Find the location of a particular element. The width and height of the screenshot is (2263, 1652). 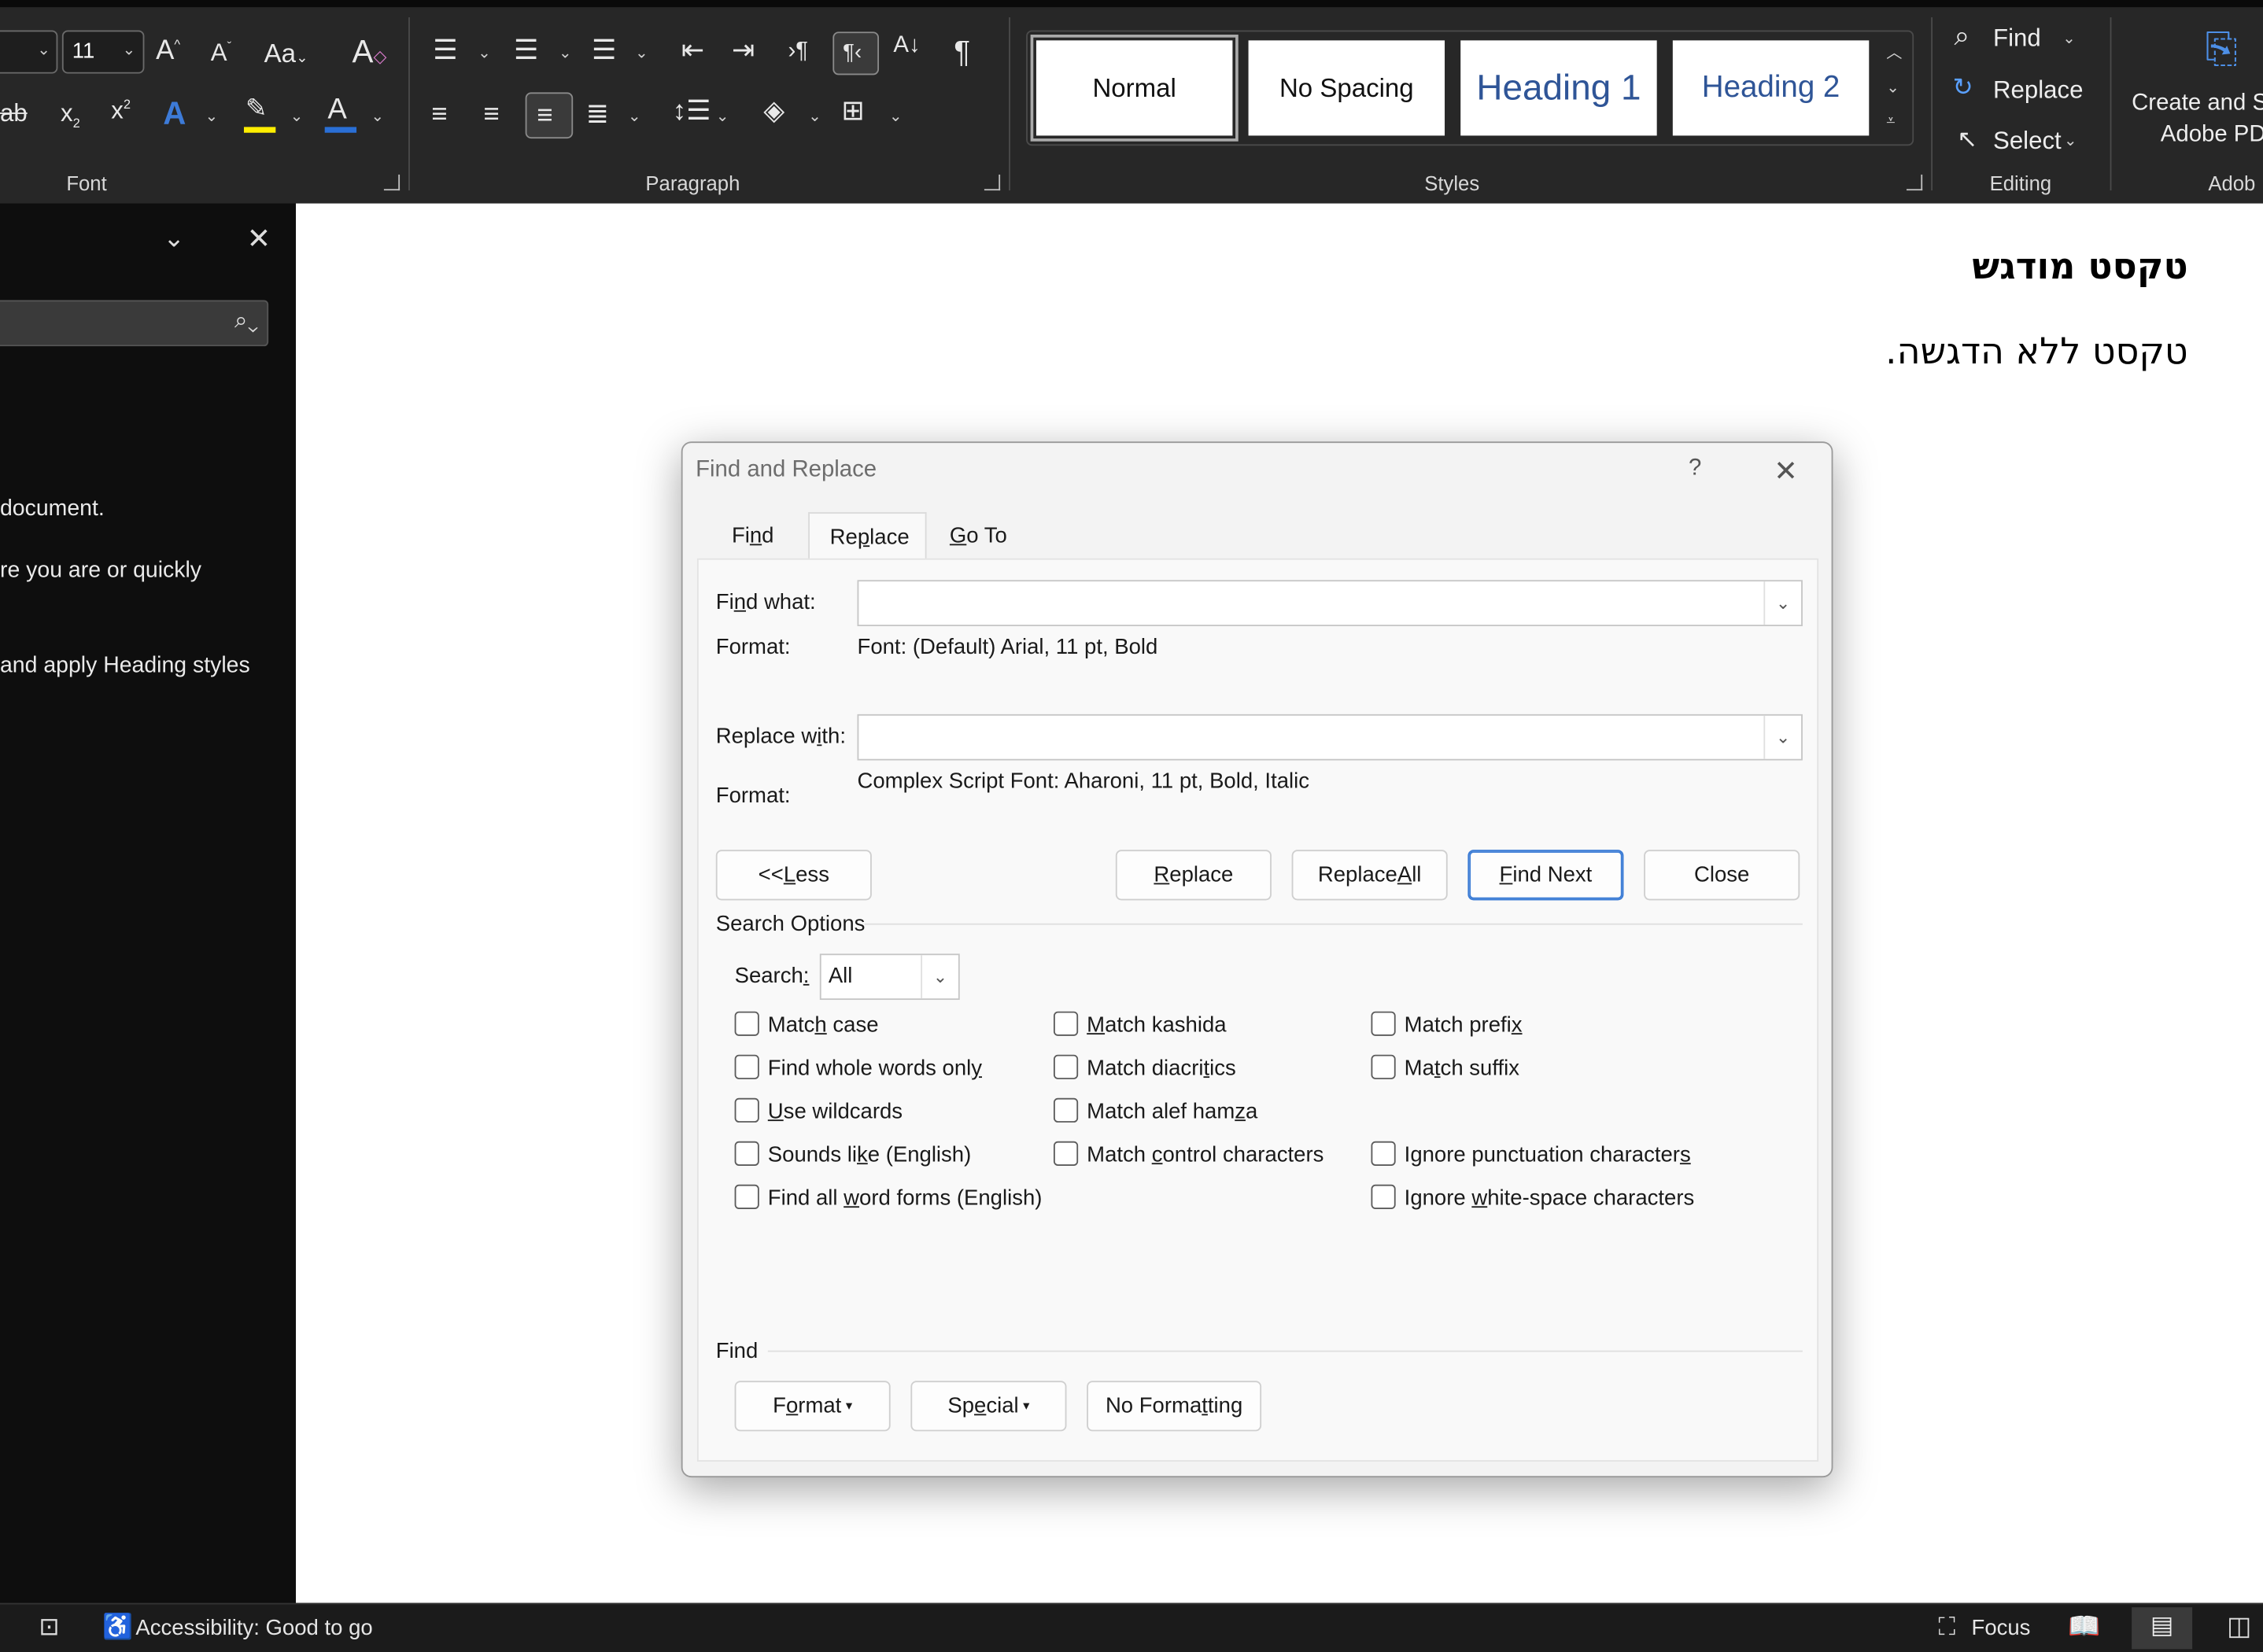

rtl-direction-button: ¶‹ is located at coordinates (856, 53).